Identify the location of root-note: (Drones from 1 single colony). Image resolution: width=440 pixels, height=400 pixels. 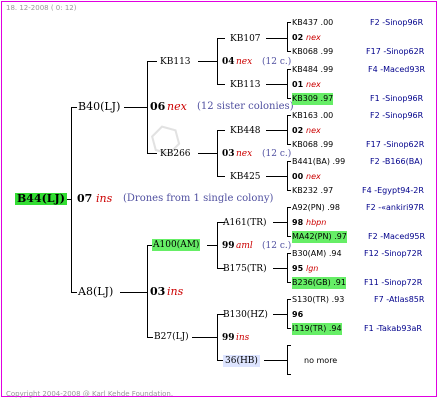
(198, 198).